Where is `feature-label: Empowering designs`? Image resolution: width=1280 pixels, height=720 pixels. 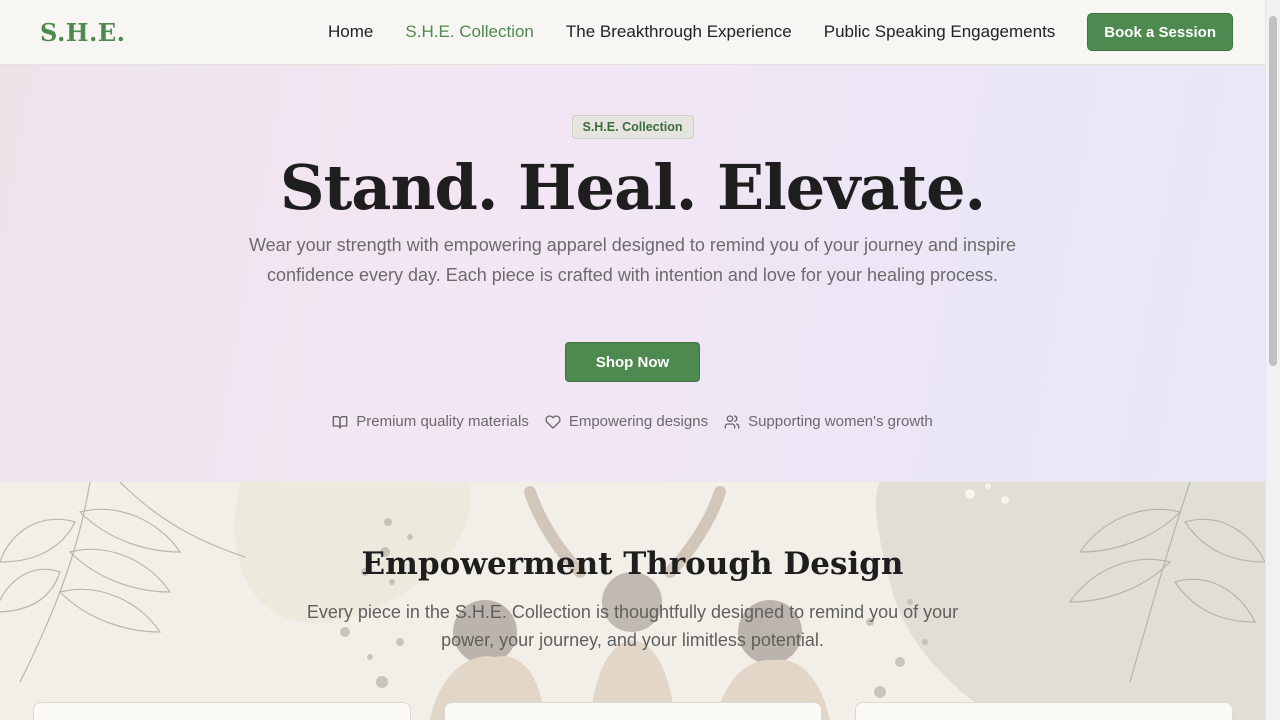
feature-label: Empowering designs is located at coordinates (638, 421).